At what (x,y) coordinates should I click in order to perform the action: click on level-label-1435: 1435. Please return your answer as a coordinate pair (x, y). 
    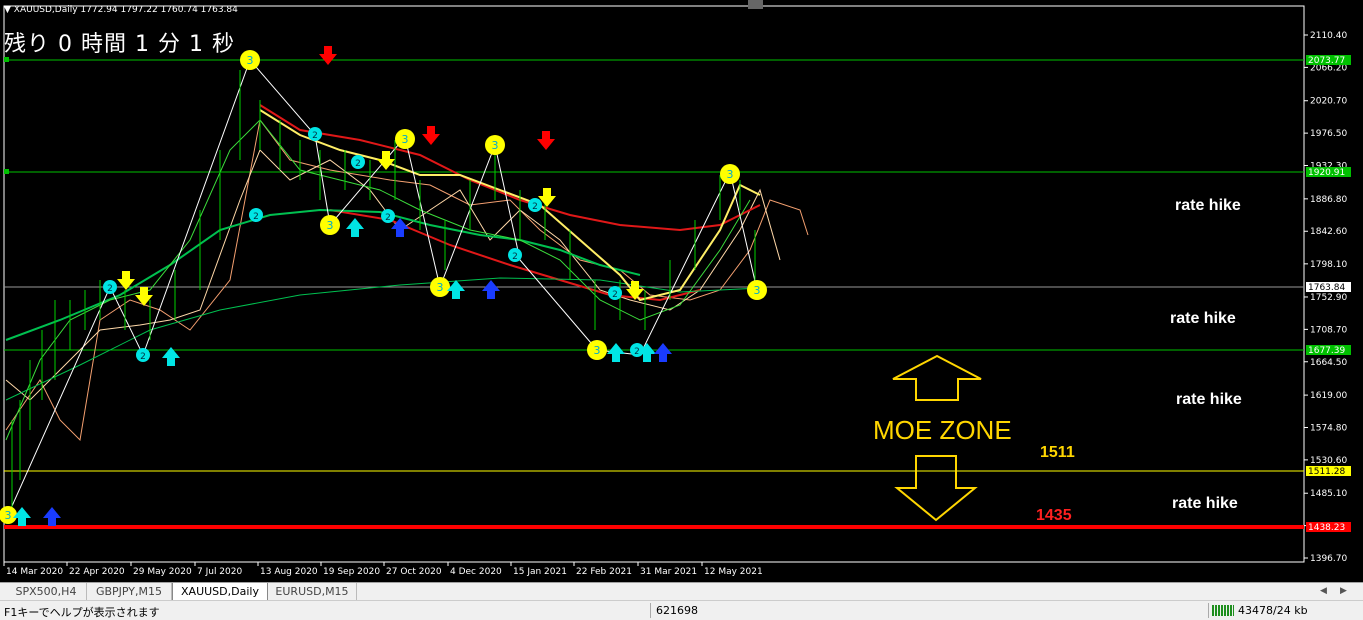
    Looking at the image, I should click on (1054, 515).